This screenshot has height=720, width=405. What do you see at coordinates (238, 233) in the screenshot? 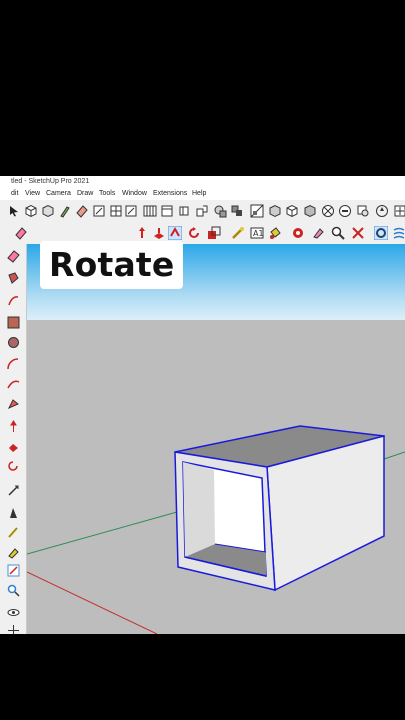
I see `tape-measure-icon` at bounding box center [238, 233].